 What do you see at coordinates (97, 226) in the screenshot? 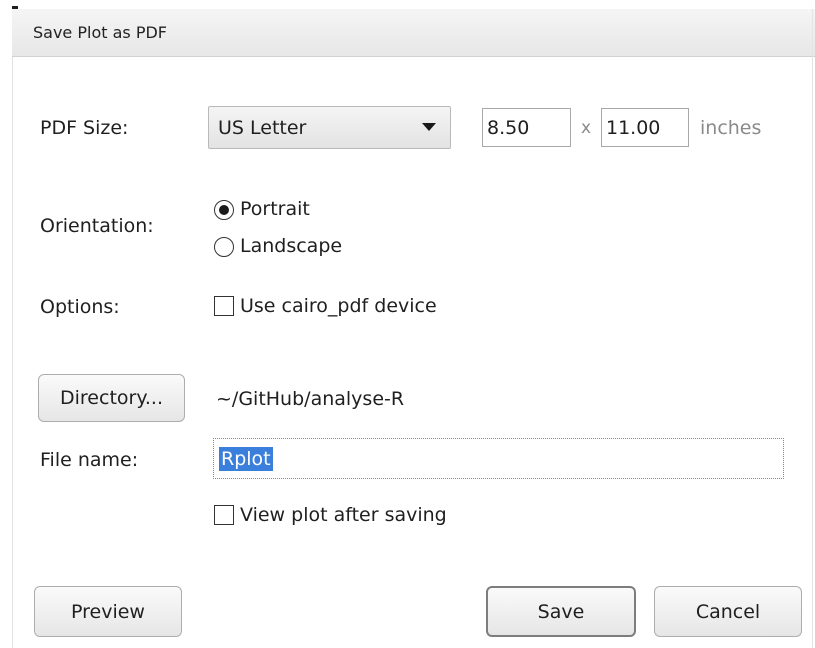
I see `orientation-label: Orientation:` at bounding box center [97, 226].